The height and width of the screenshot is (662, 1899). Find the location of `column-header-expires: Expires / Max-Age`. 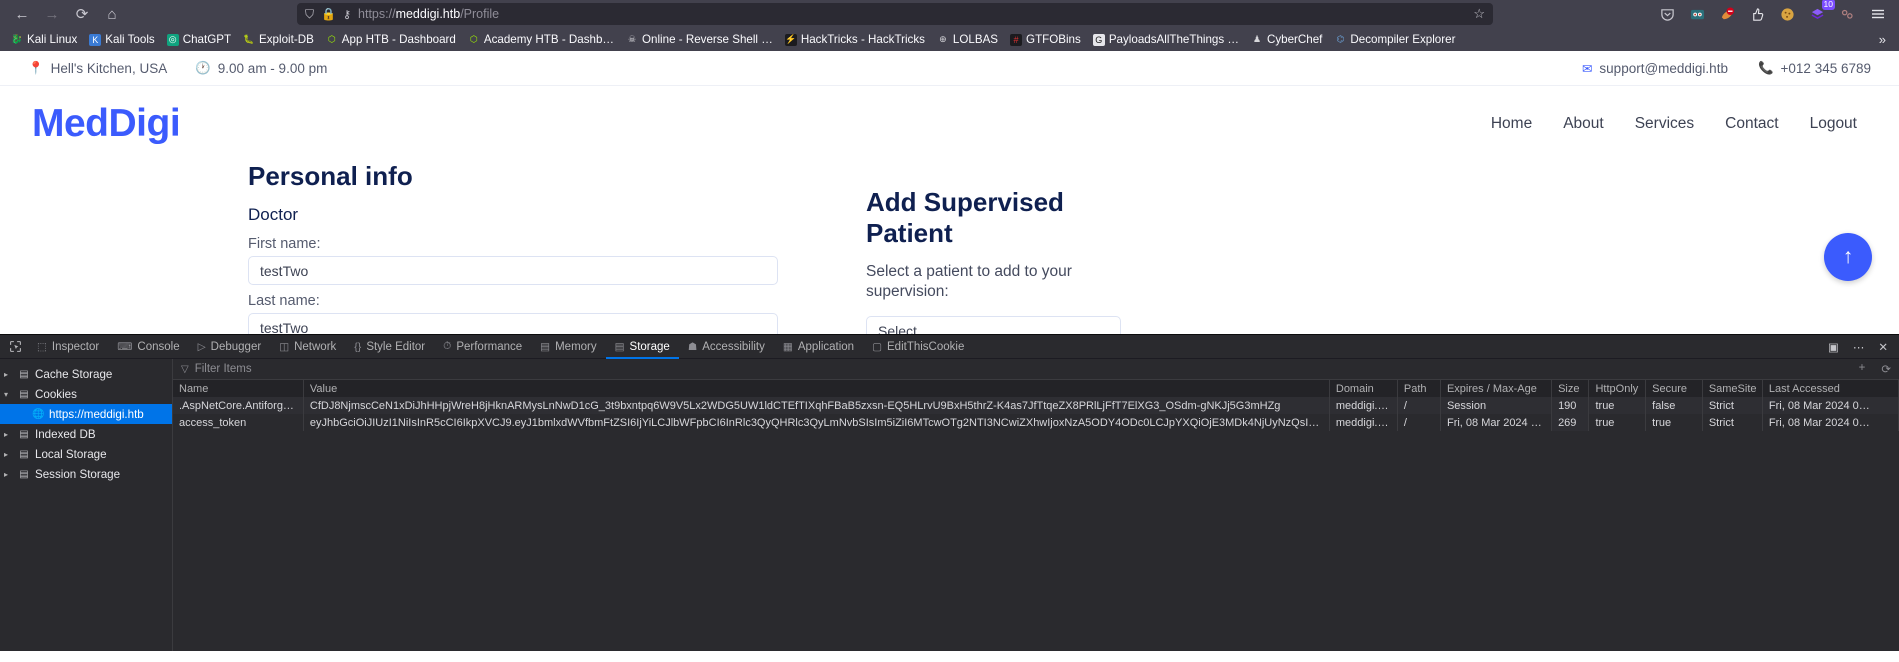

column-header-expires: Expires / Max-Age is located at coordinates (1496, 388).